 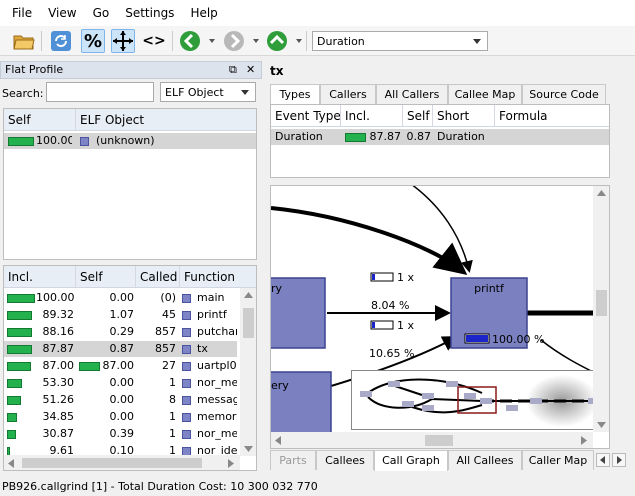 What do you see at coordinates (295, 94) in the screenshot?
I see `tab-types: Types` at bounding box center [295, 94].